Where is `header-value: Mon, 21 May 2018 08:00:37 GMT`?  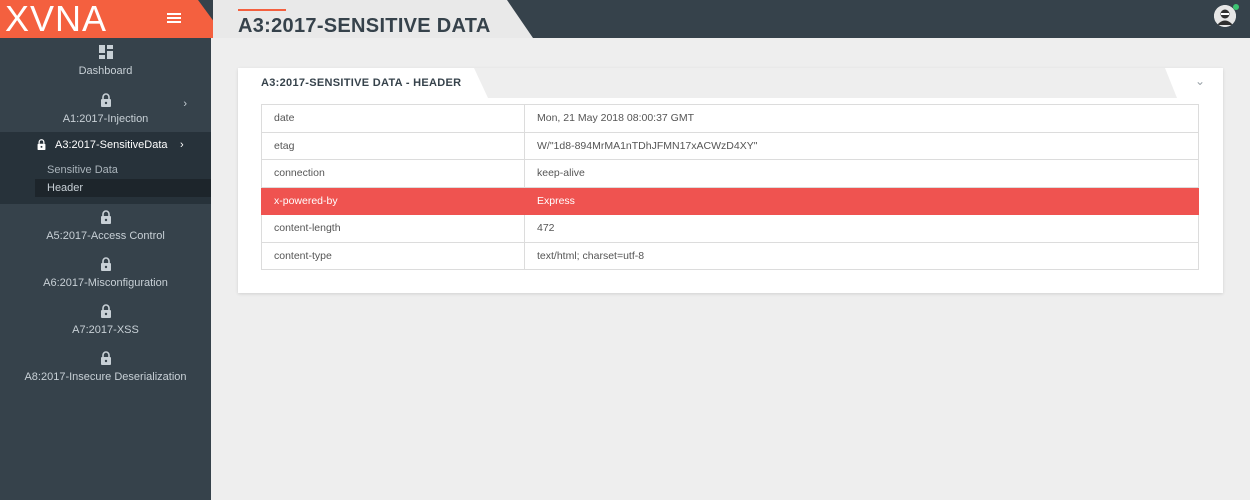 header-value: Mon, 21 May 2018 08:00:37 GMT is located at coordinates (861, 118).